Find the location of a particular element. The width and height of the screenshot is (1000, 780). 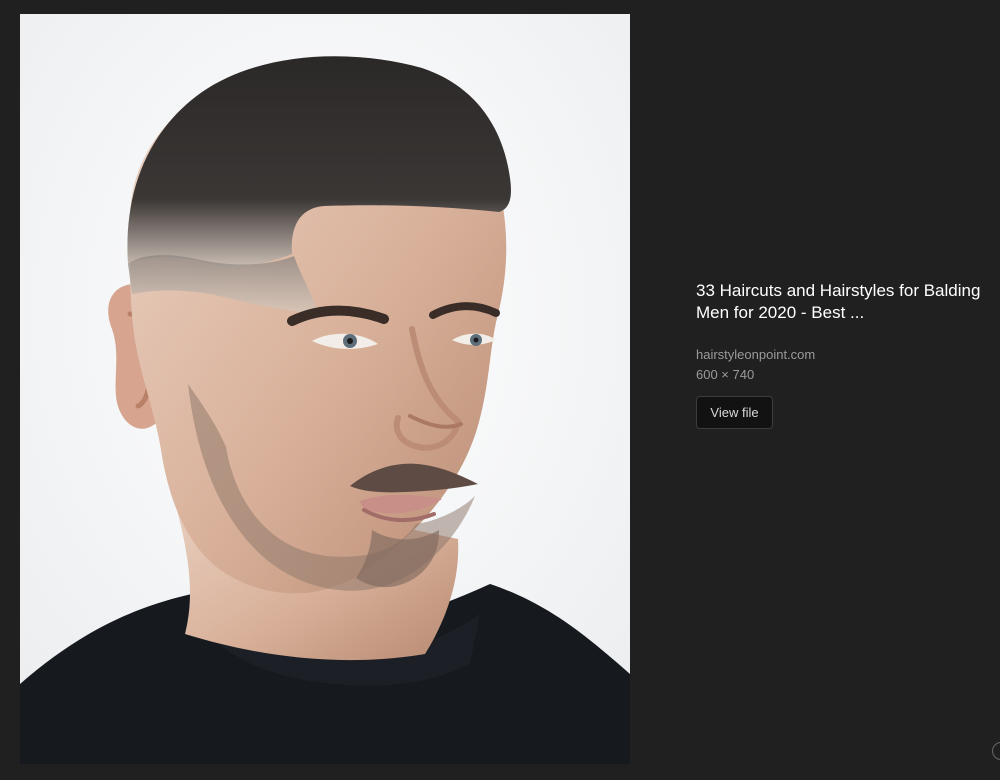

corner-circle-icon is located at coordinates (996, 751).